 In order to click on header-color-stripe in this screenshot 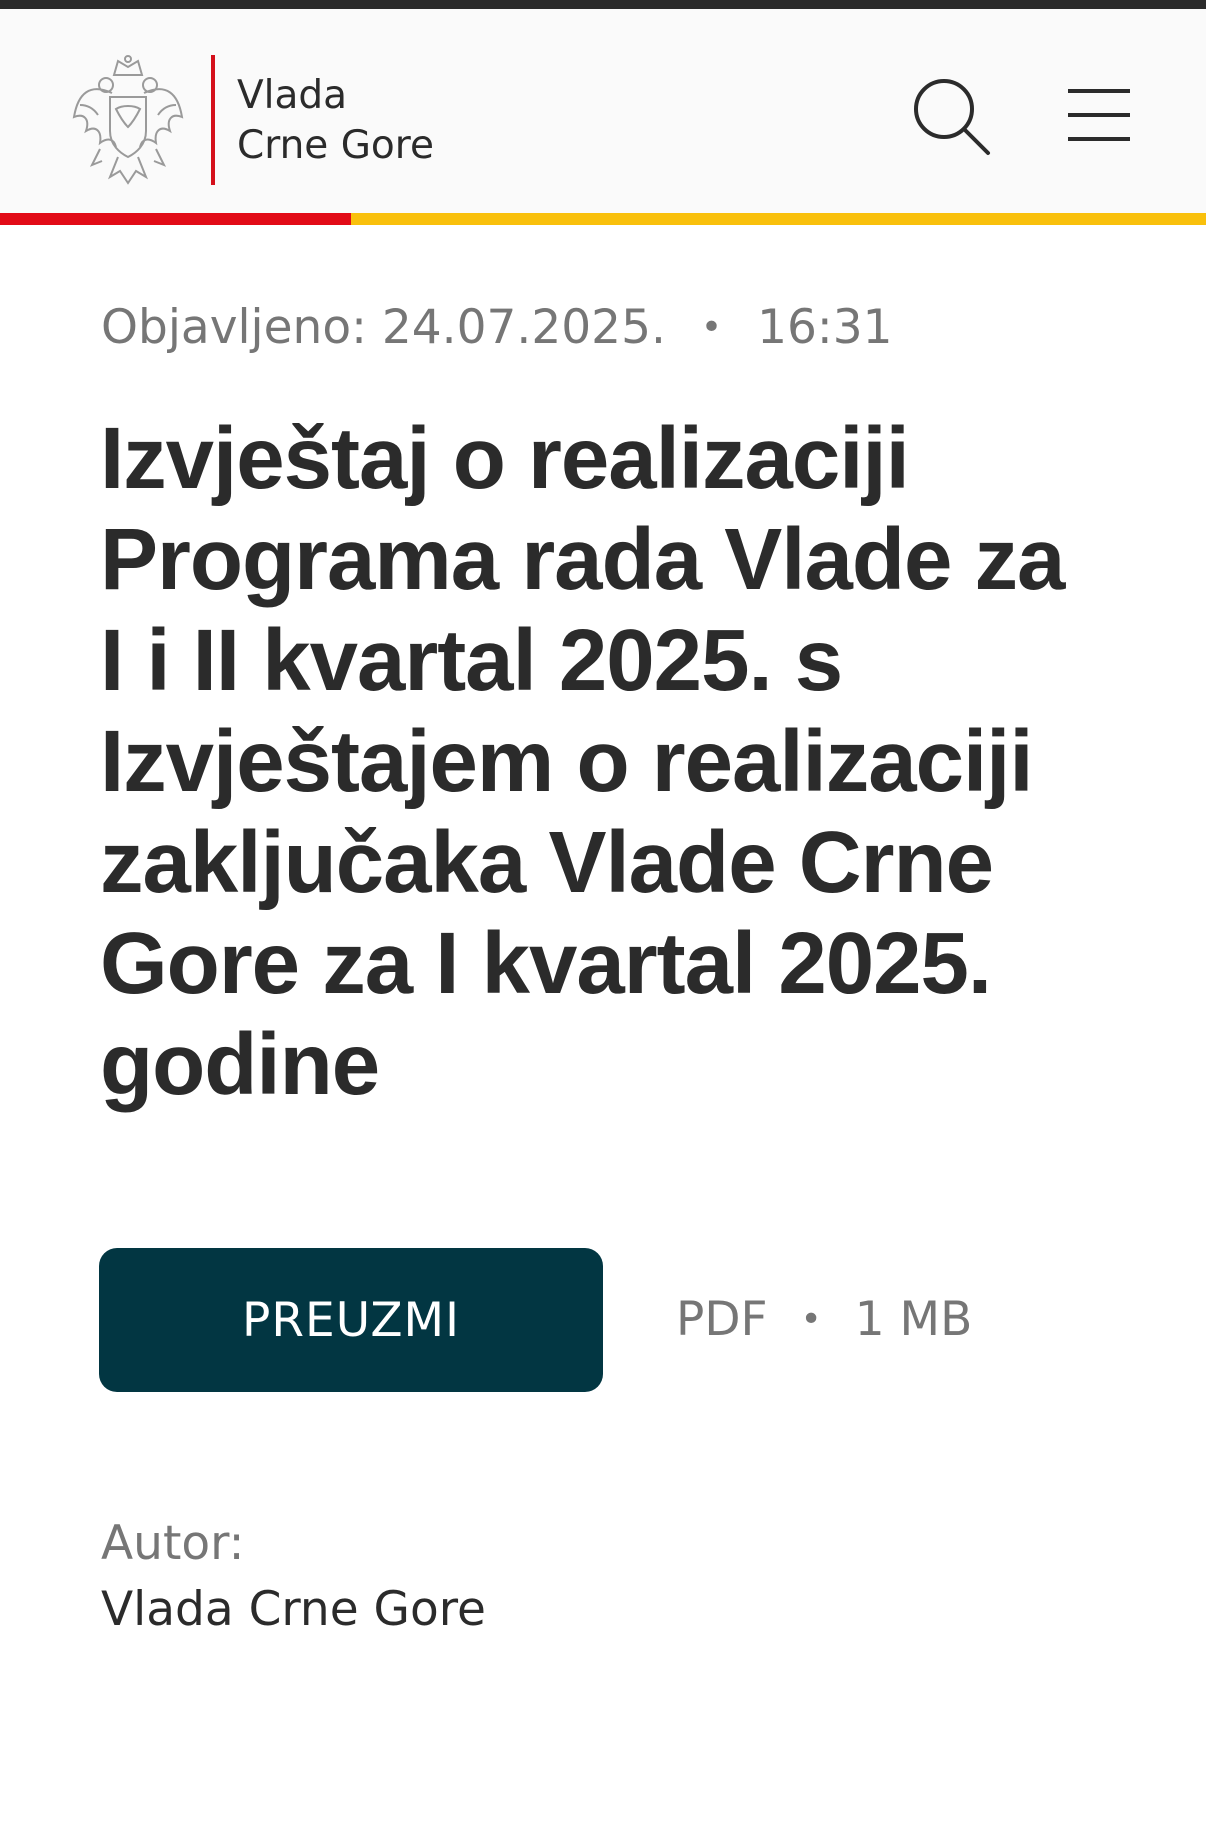, I will do `click(603, 219)`.